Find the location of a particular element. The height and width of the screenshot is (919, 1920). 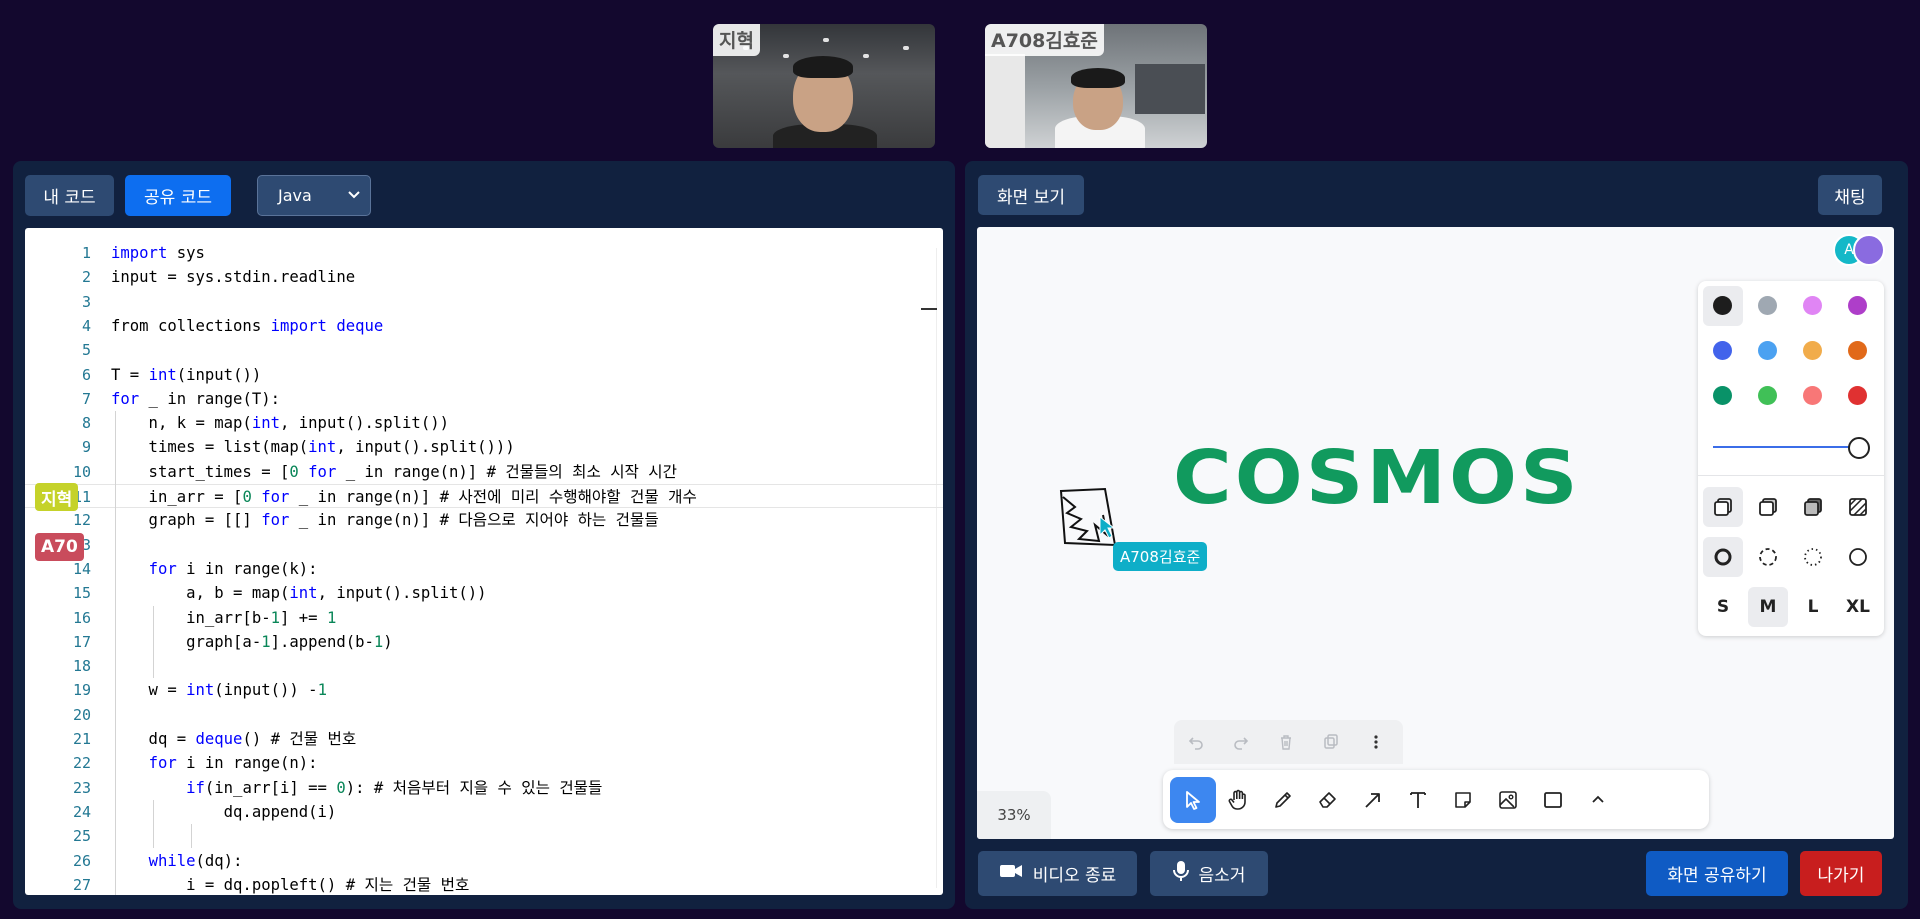

language-select: Java is located at coordinates (314, 195).